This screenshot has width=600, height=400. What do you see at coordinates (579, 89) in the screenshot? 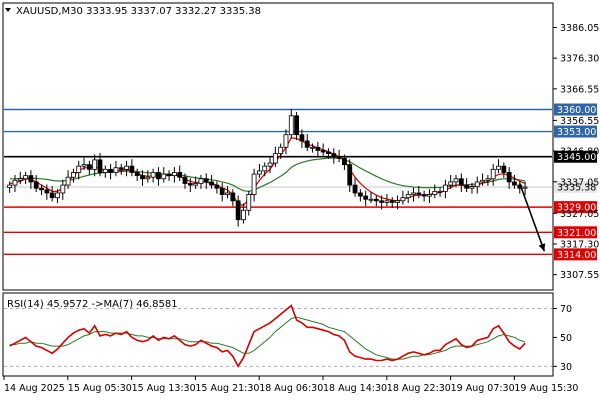
I see `price-tick-label: 3366.55` at bounding box center [579, 89].